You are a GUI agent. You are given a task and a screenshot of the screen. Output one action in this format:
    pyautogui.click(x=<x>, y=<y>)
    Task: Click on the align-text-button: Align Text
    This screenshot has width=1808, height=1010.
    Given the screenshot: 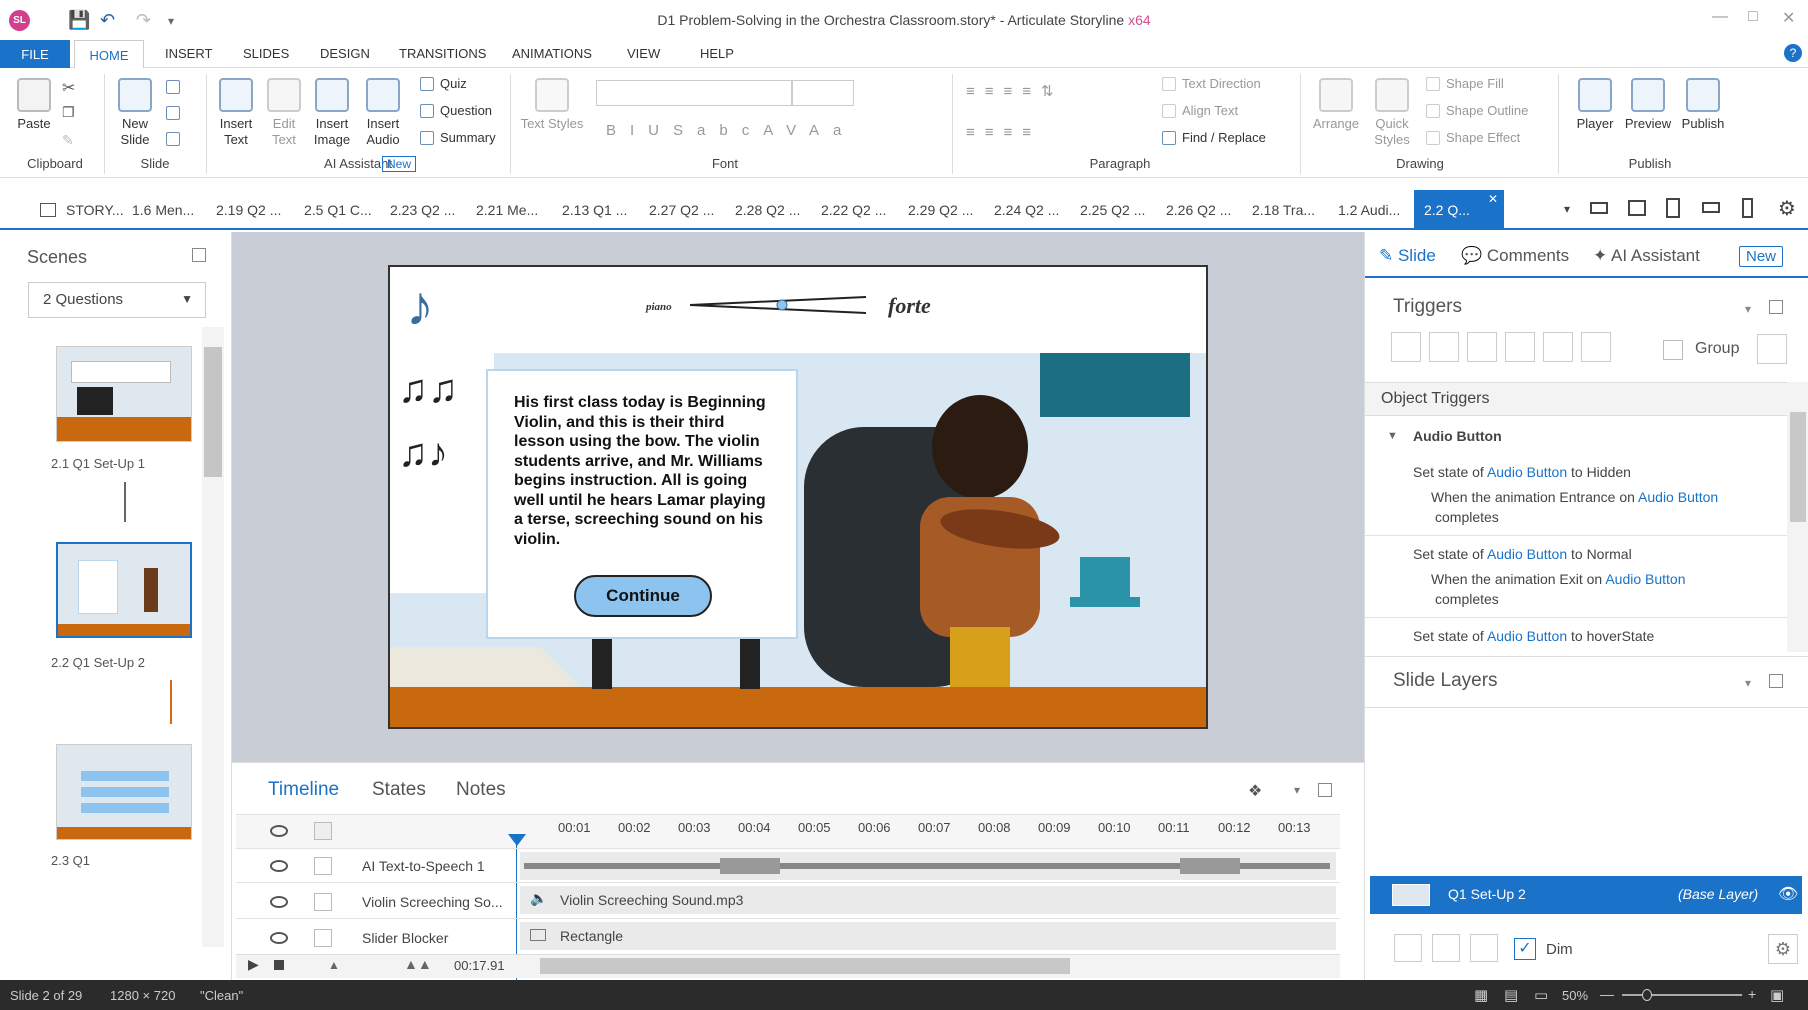 What is the action you would take?
    pyautogui.click(x=1200, y=110)
    